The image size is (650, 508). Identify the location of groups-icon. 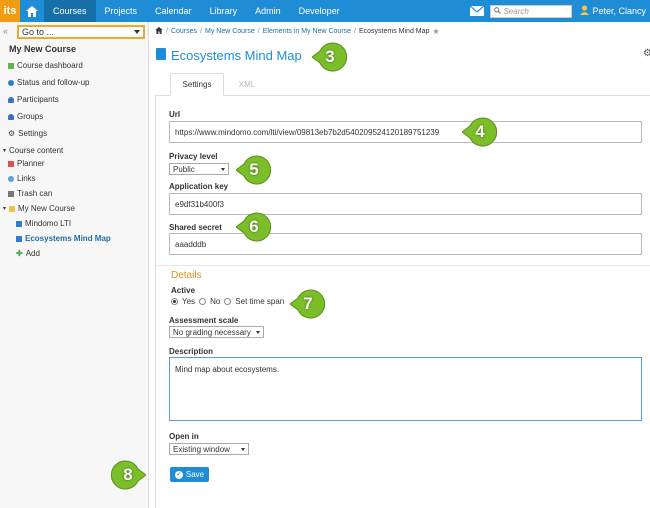
(11, 116).